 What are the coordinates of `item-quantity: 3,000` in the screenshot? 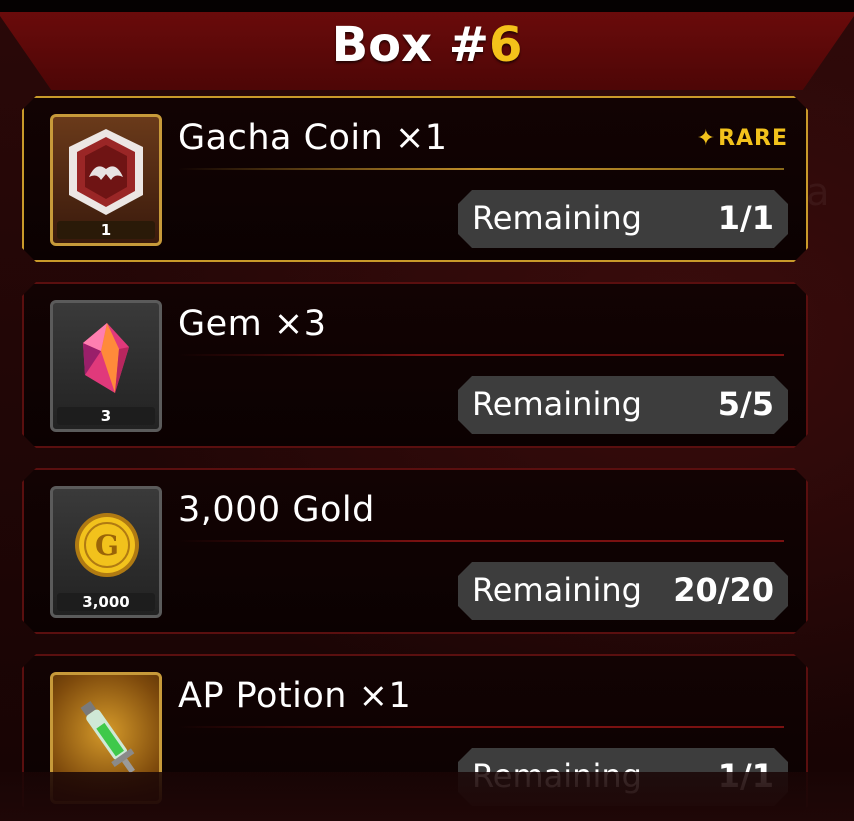 It's located at (106, 602).